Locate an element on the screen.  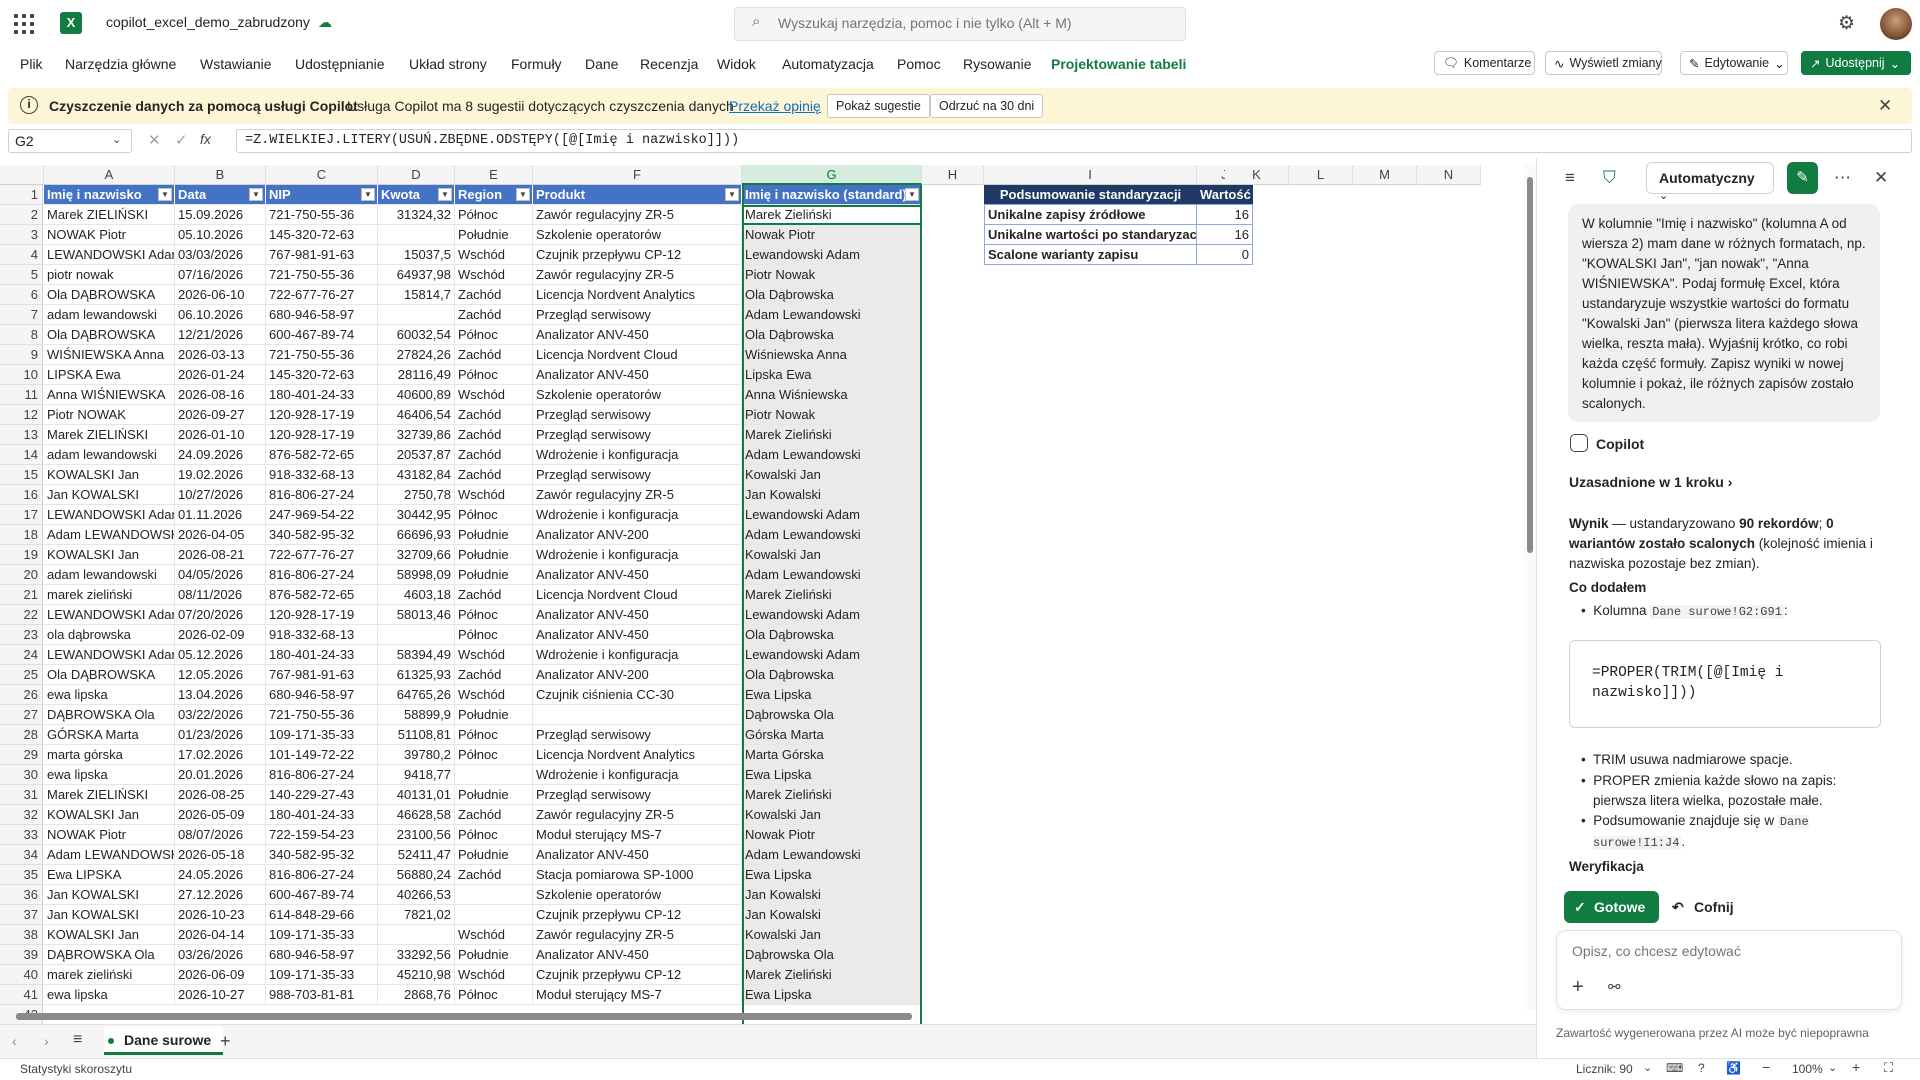
table-cell: 614-848-29-66 is located at coordinates (322, 915).